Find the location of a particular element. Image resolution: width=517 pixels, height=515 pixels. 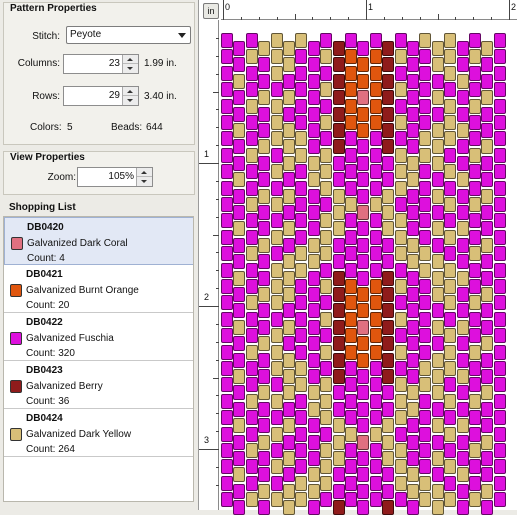

columns-stepper: 23 is located at coordinates (101, 64).